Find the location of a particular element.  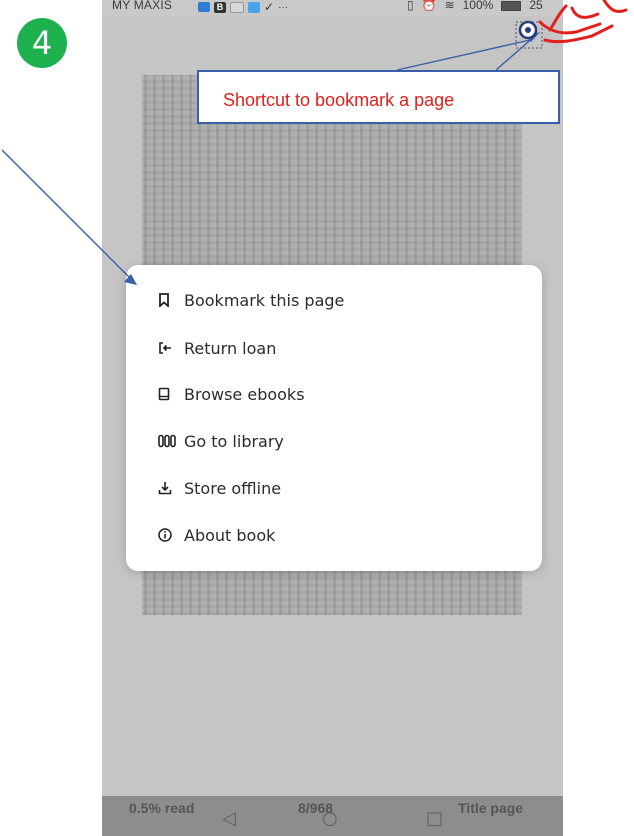

pointing-hand-icon is located at coordinates (583, 22).